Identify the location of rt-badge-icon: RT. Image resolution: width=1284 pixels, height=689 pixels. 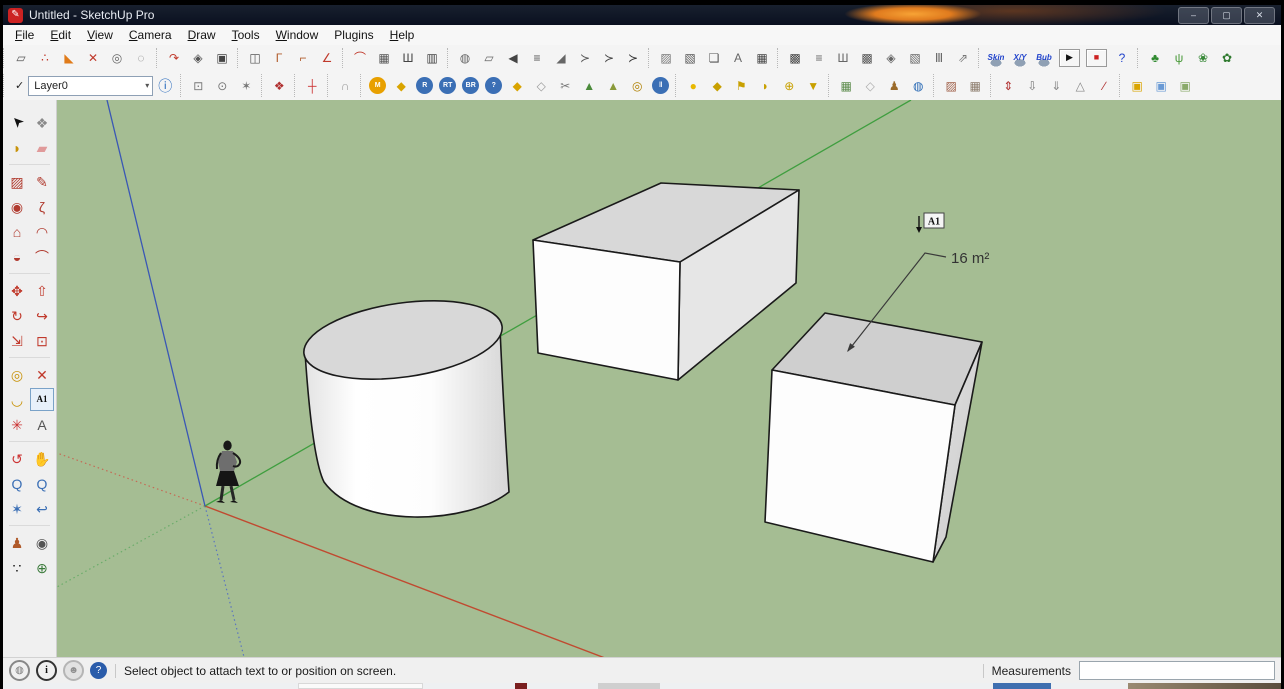
(448, 85).